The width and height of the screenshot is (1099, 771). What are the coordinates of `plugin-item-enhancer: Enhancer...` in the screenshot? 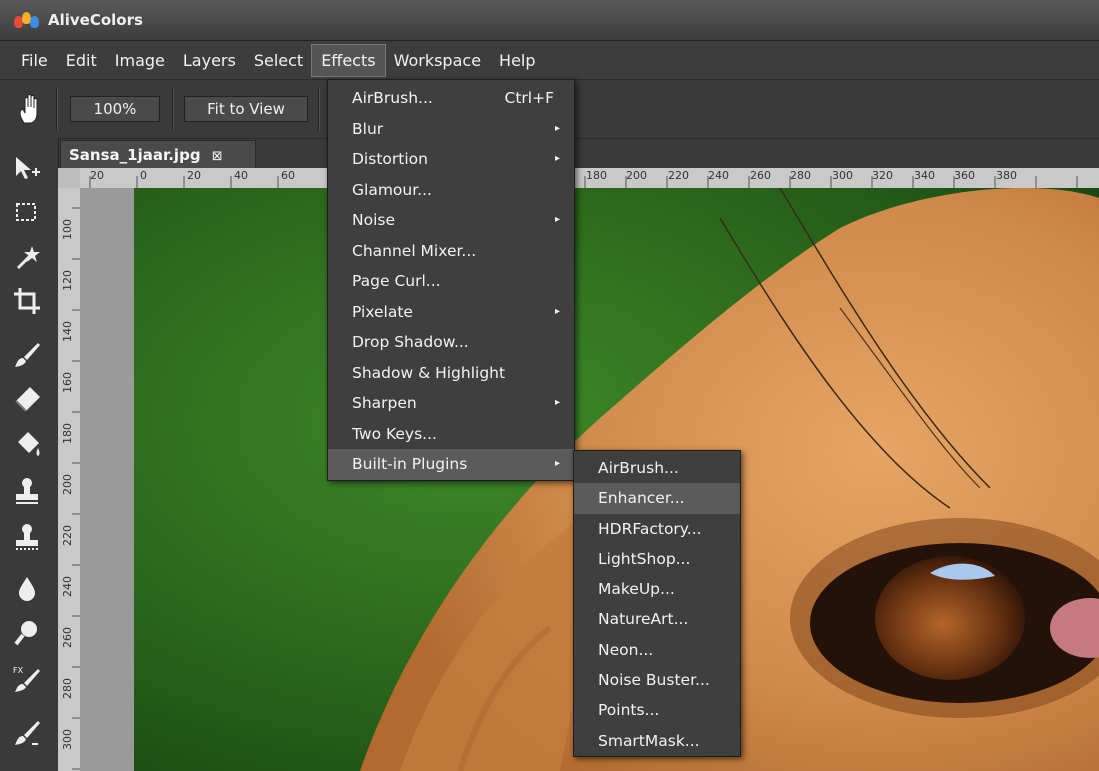 It's located at (657, 498).